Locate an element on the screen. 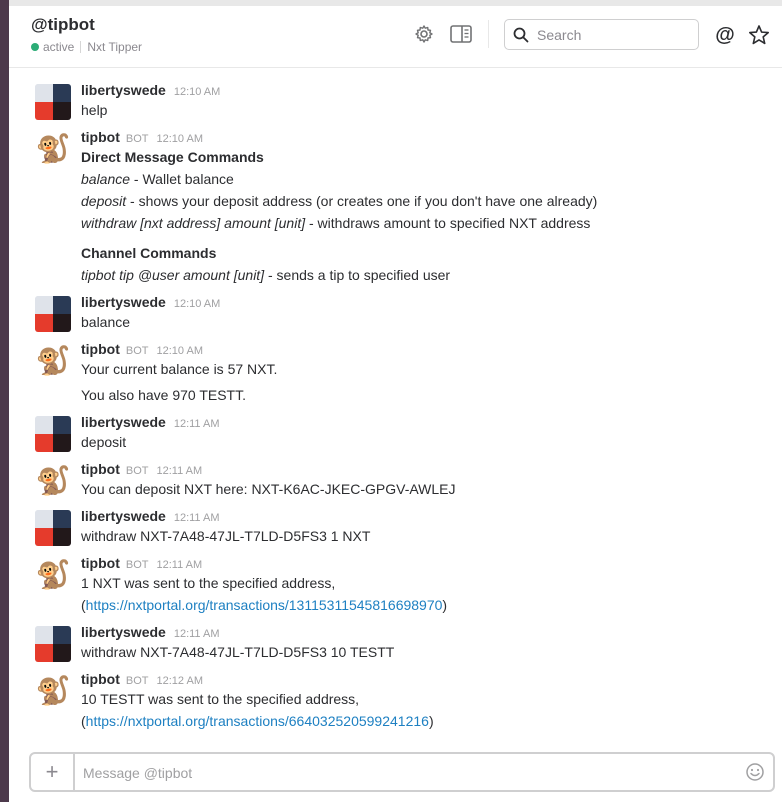 The image size is (782, 802). presence-dot-icon is located at coordinates (35, 47).